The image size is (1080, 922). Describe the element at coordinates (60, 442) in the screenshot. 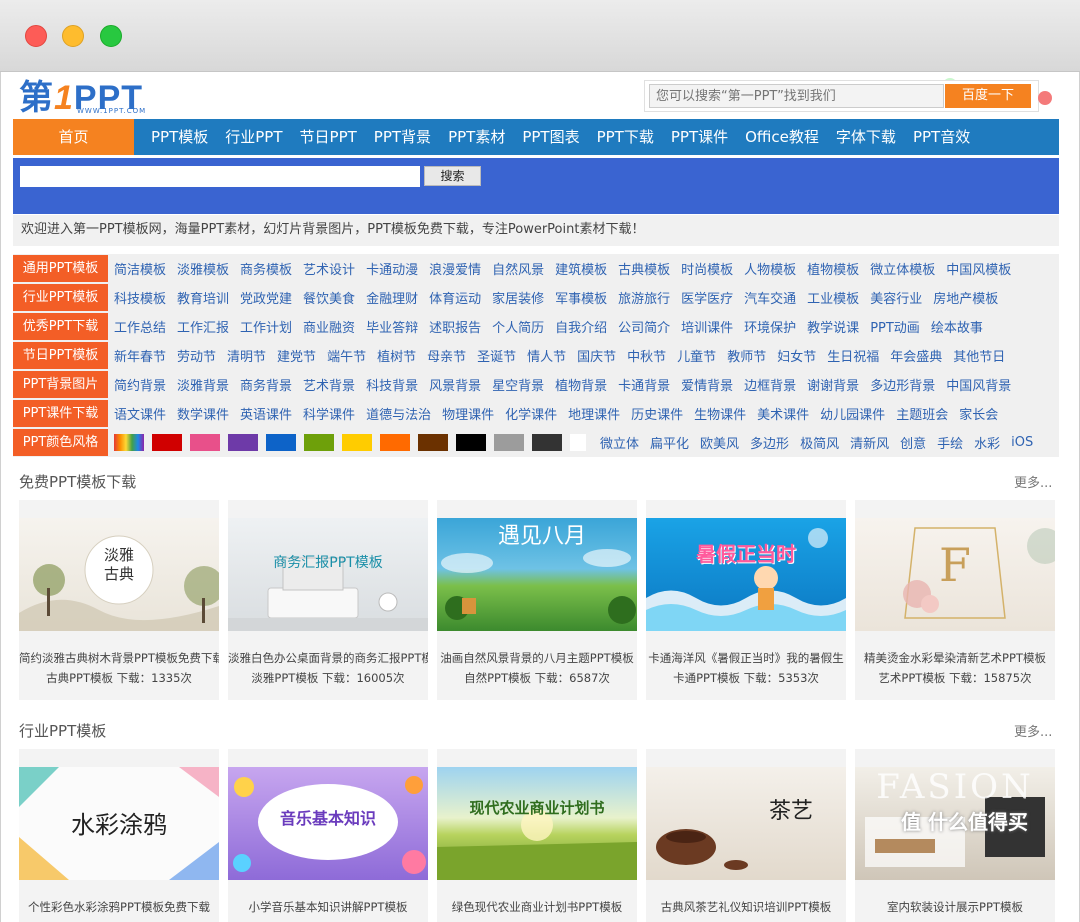

I see `category-label: PPT颜色风格` at that location.